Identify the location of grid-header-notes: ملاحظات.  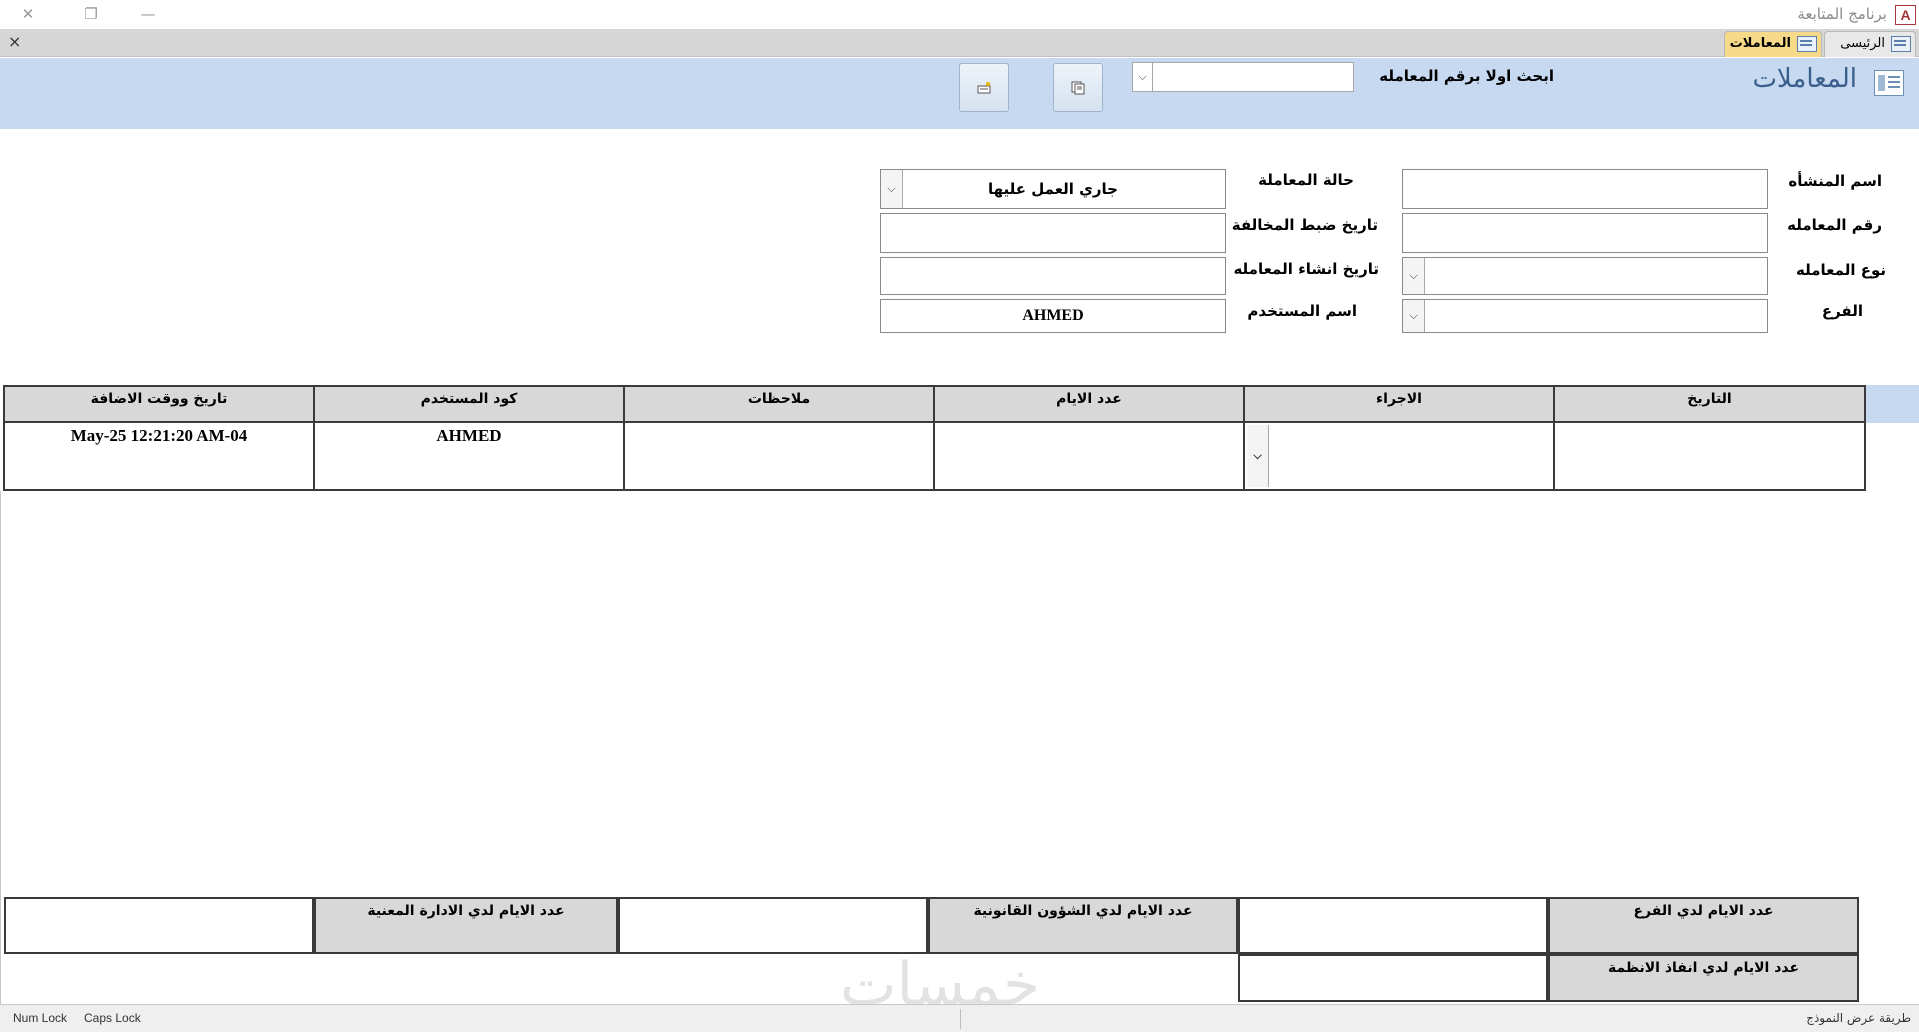
(778, 404).